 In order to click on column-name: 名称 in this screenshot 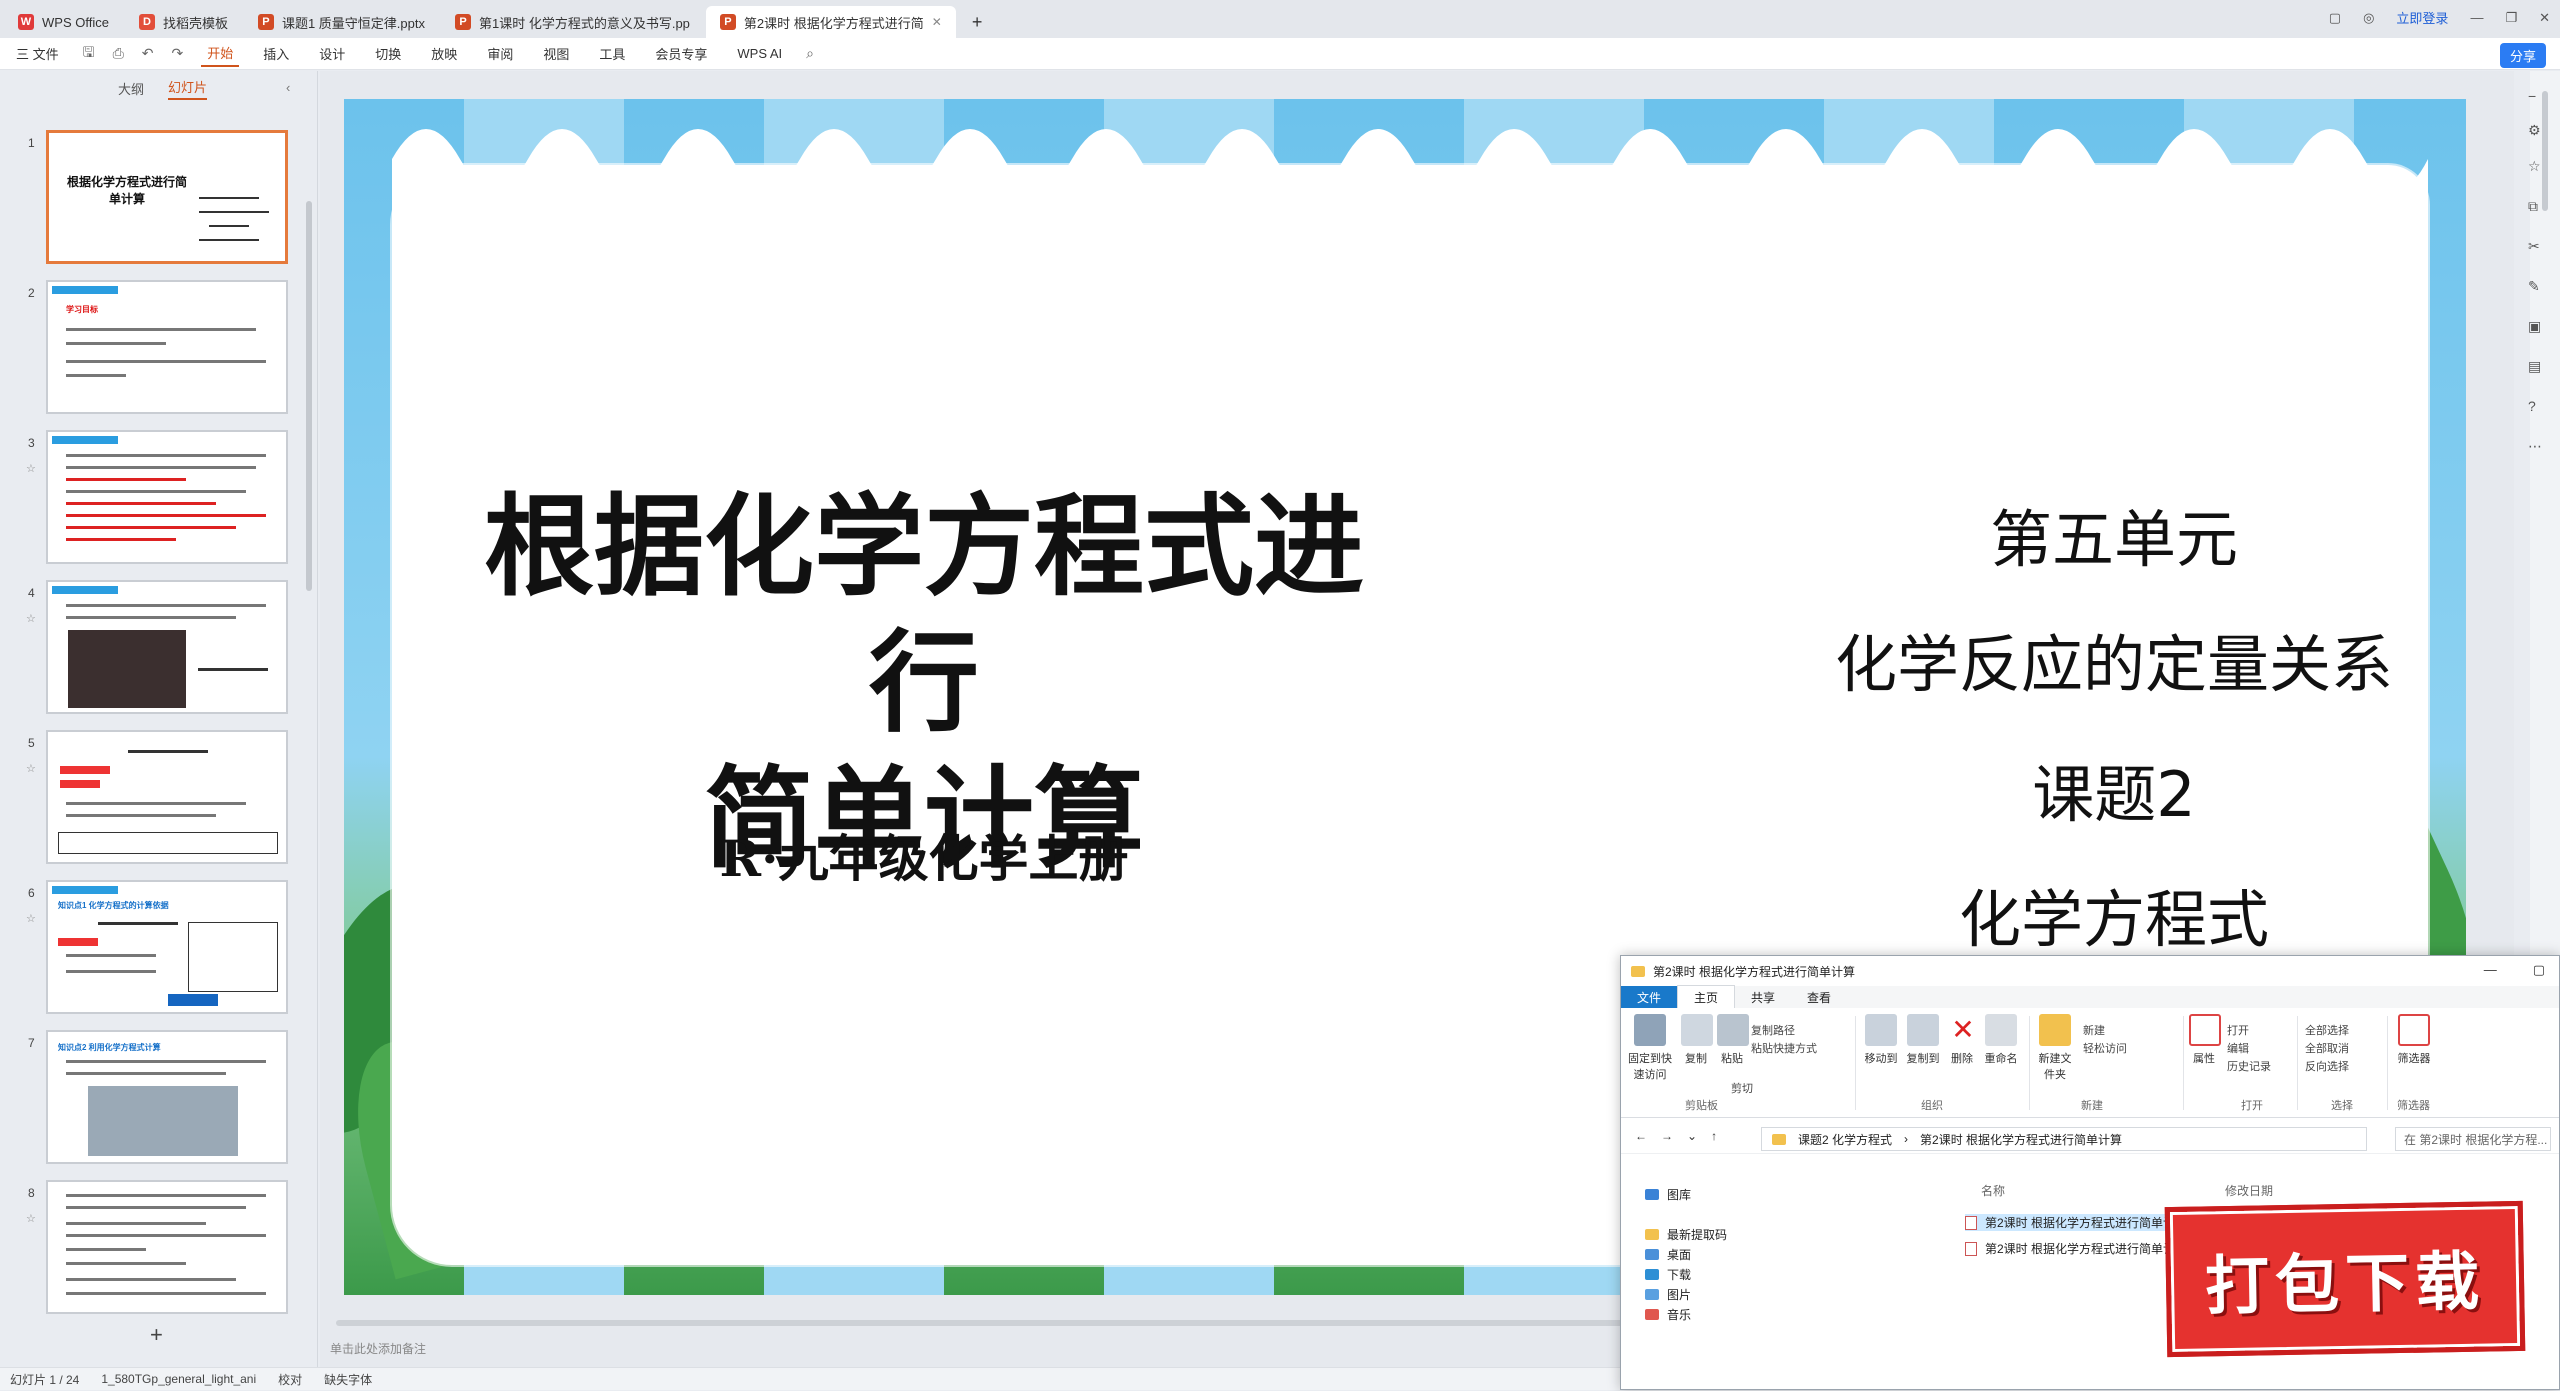, I will do `click(1993, 1190)`.